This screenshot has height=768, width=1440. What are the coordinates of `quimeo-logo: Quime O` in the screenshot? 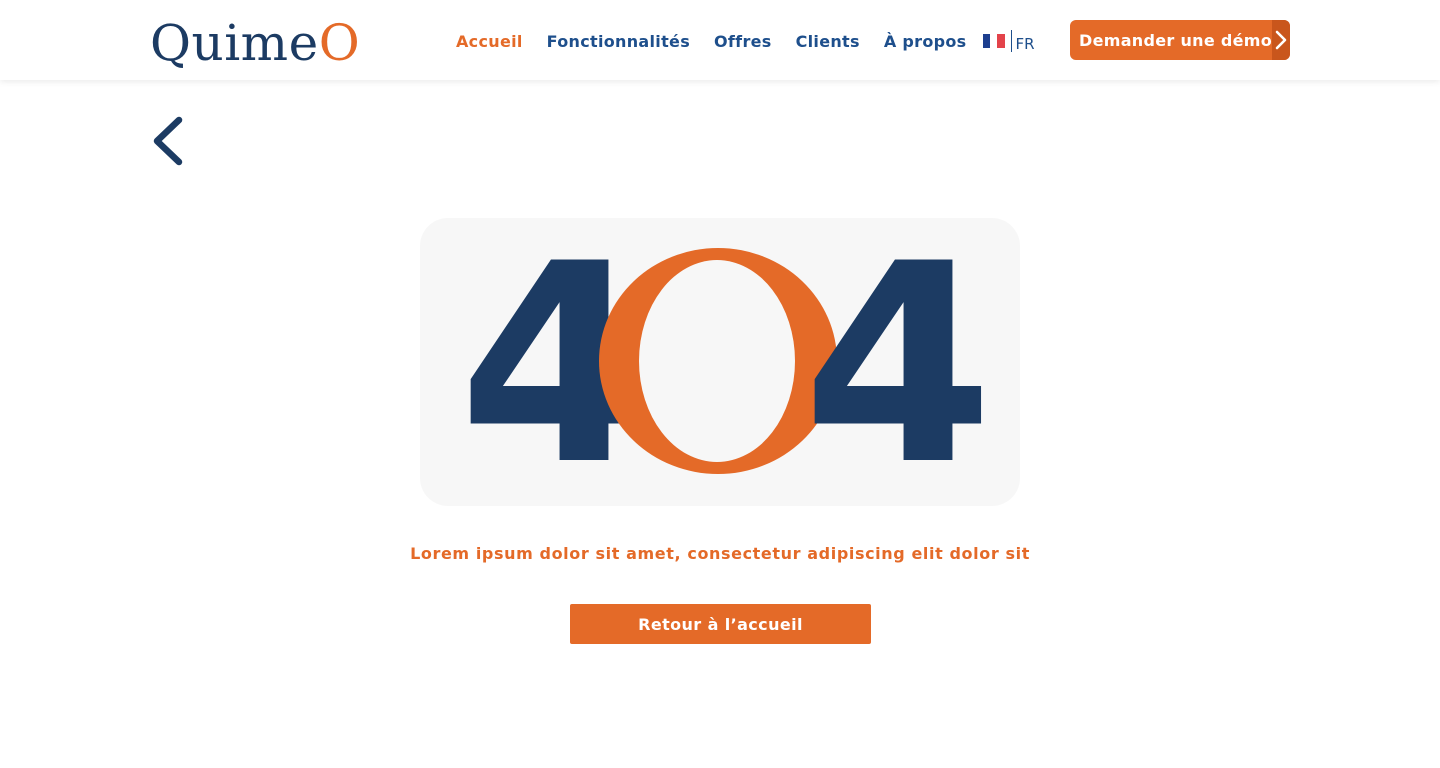 It's located at (255, 40).